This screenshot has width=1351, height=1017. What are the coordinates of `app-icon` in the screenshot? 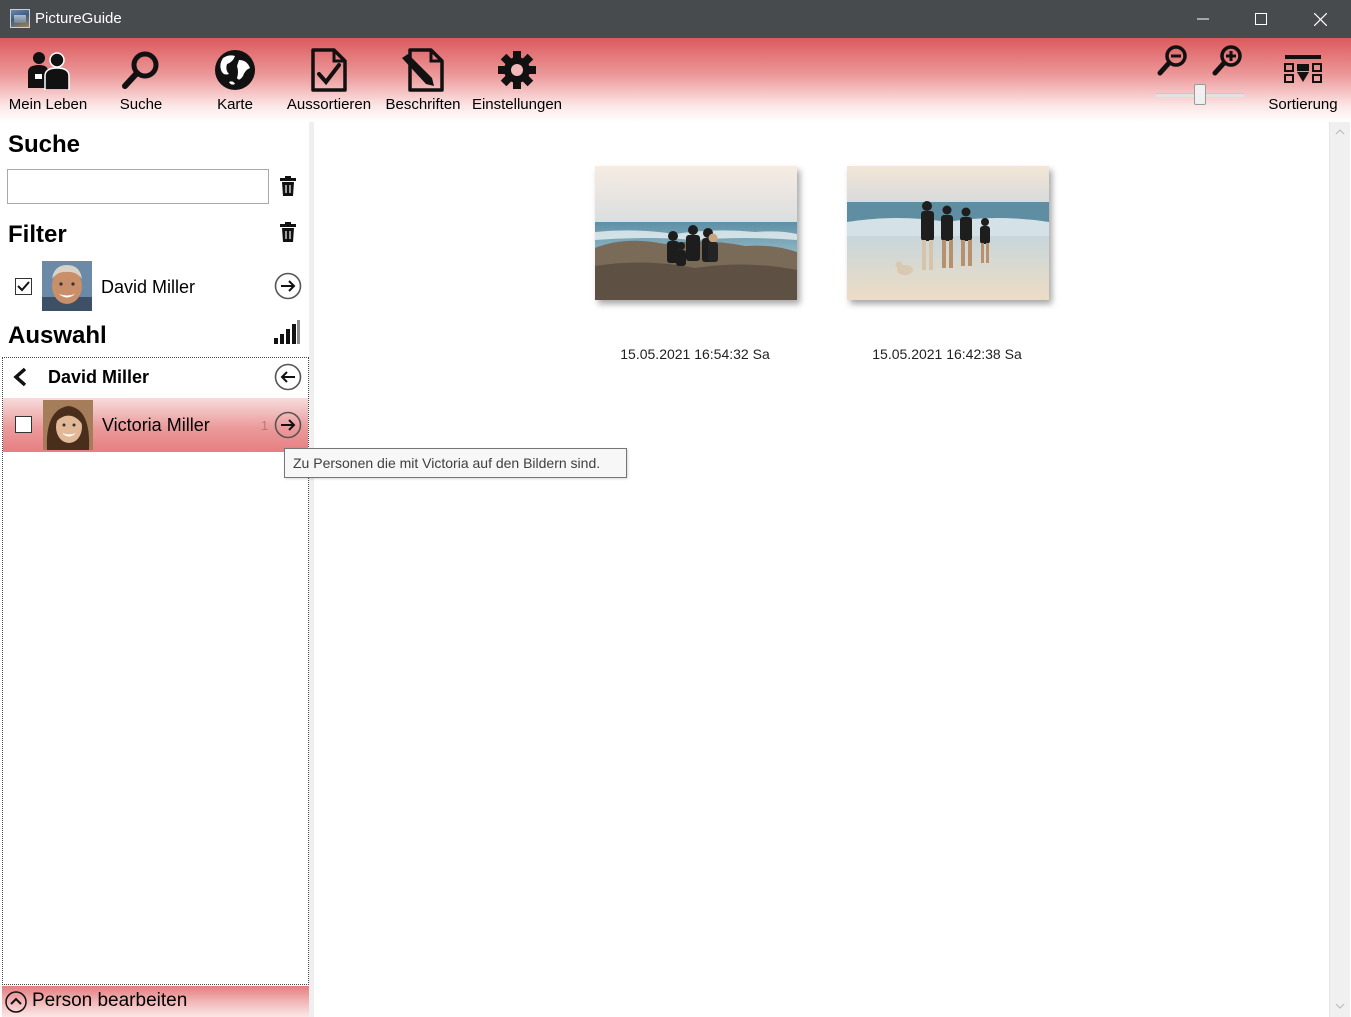 It's located at (20, 18).